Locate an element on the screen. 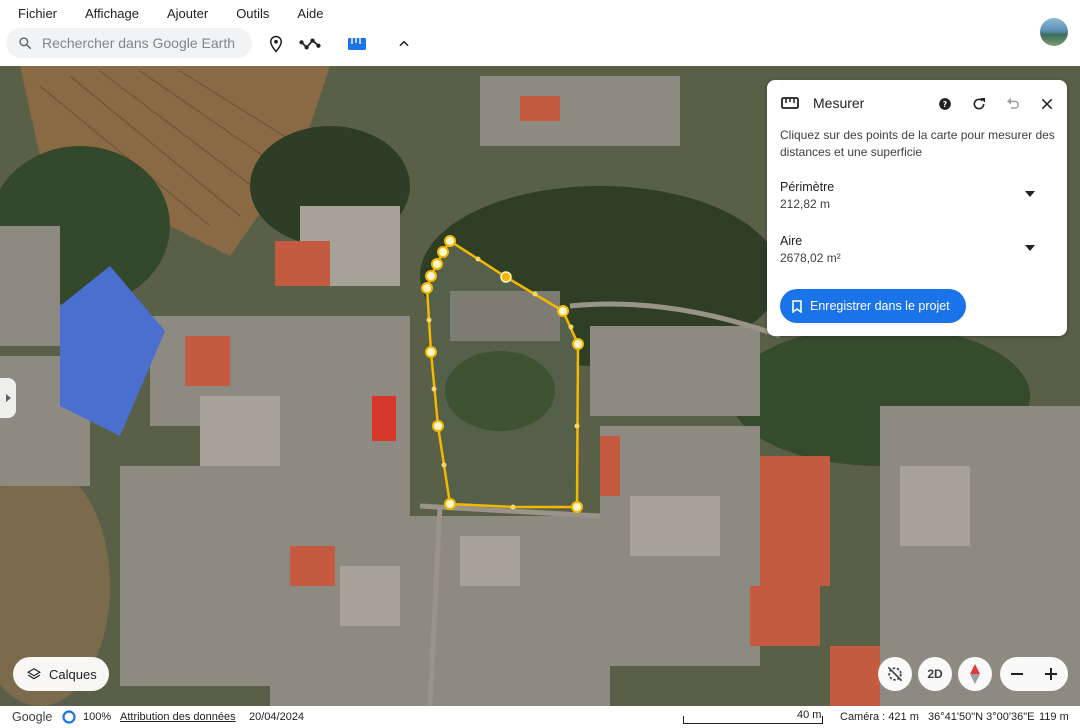 The image size is (1080, 728). menu-ajouter: Ajouter is located at coordinates (187, 13).